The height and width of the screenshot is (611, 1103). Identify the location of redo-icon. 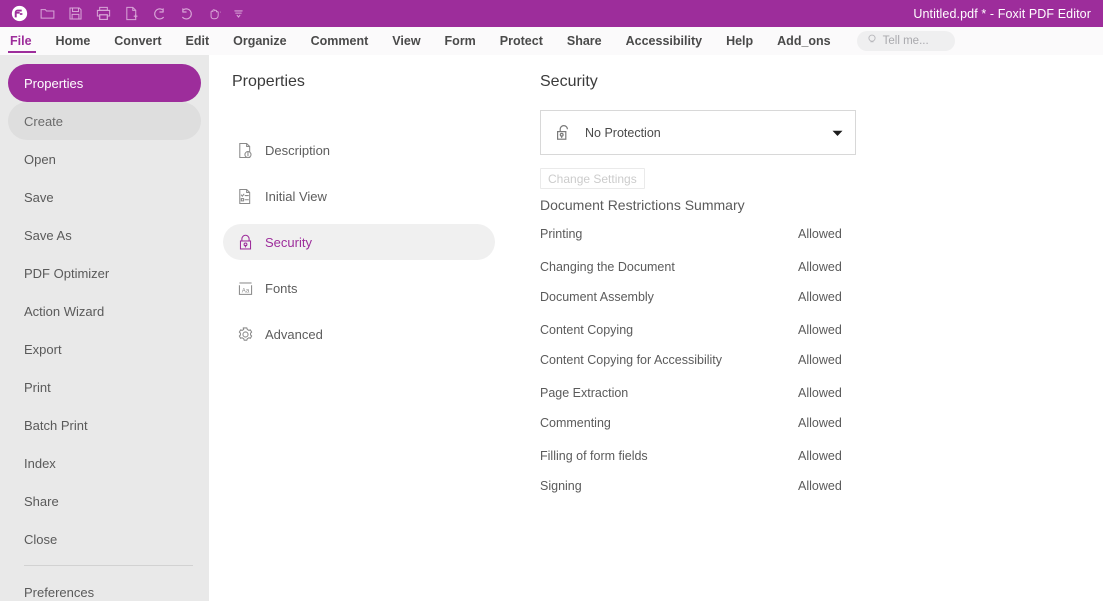
(187, 14).